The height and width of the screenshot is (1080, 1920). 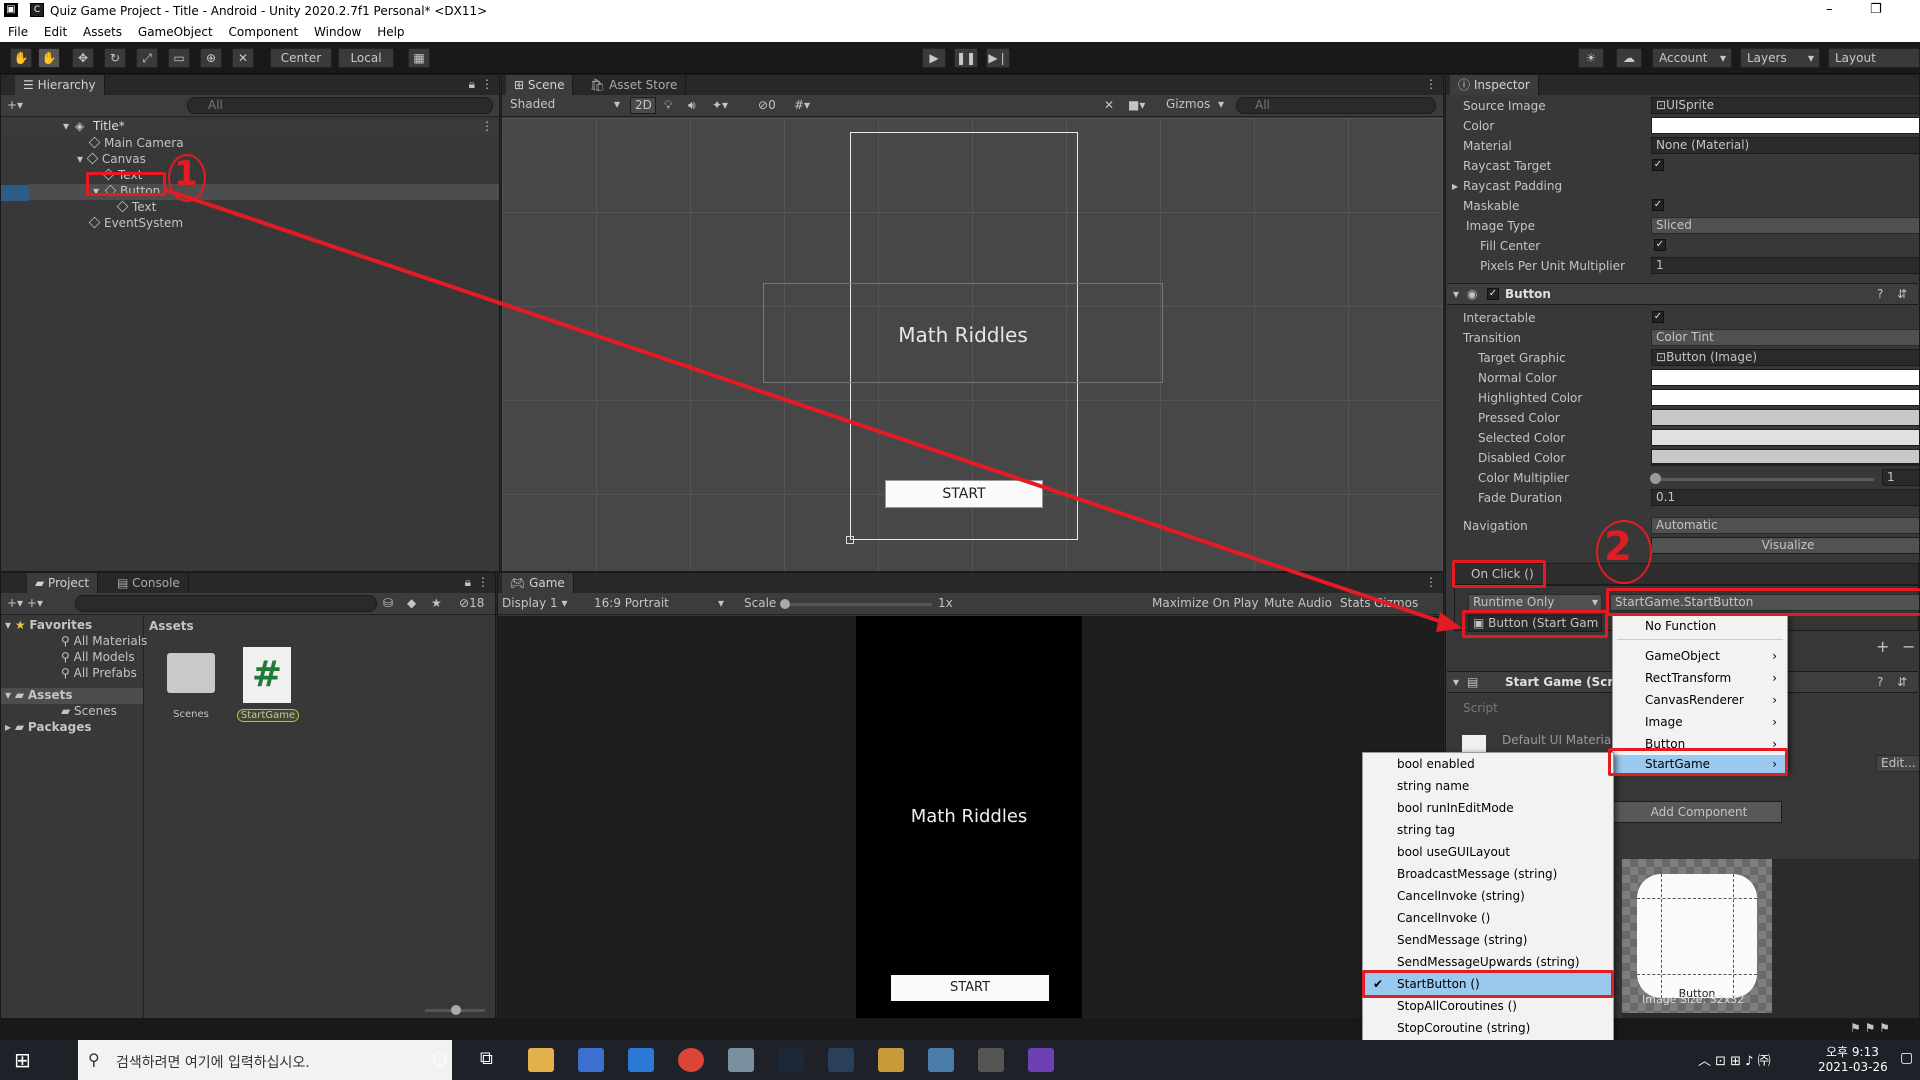 I want to click on remove-listener-button: −, so click(x=1908, y=646).